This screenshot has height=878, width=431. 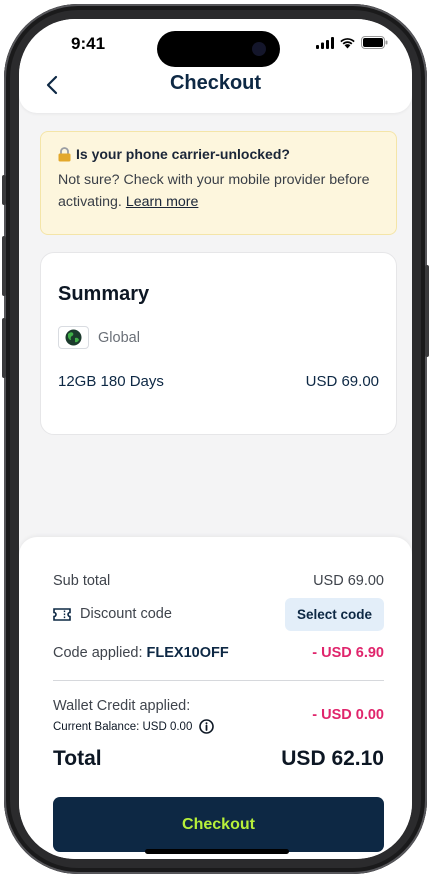 What do you see at coordinates (374, 42) in the screenshot?
I see `battery-icon` at bounding box center [374, 42].